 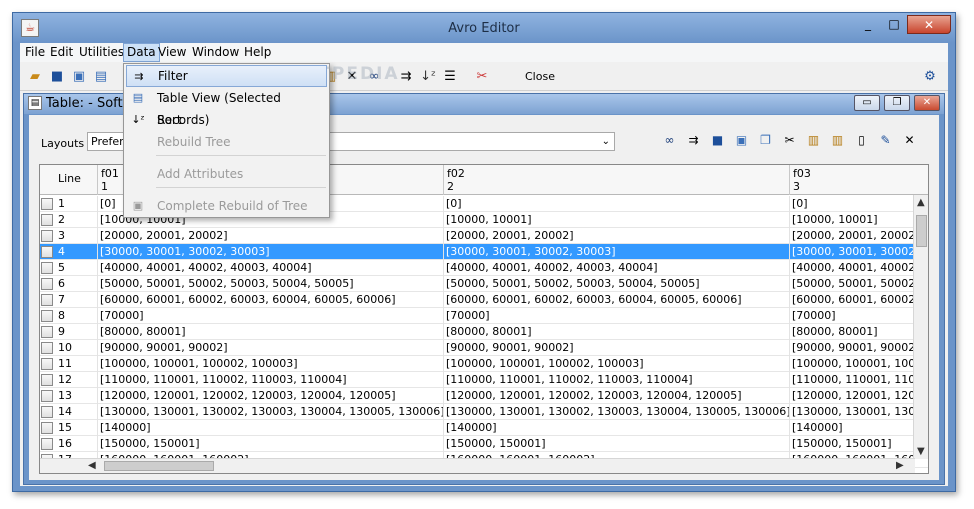 What do you see at coordinates (929, 24) in the screenshot?
I see `close-window-button: ✕` at bounding box center [929, 24].